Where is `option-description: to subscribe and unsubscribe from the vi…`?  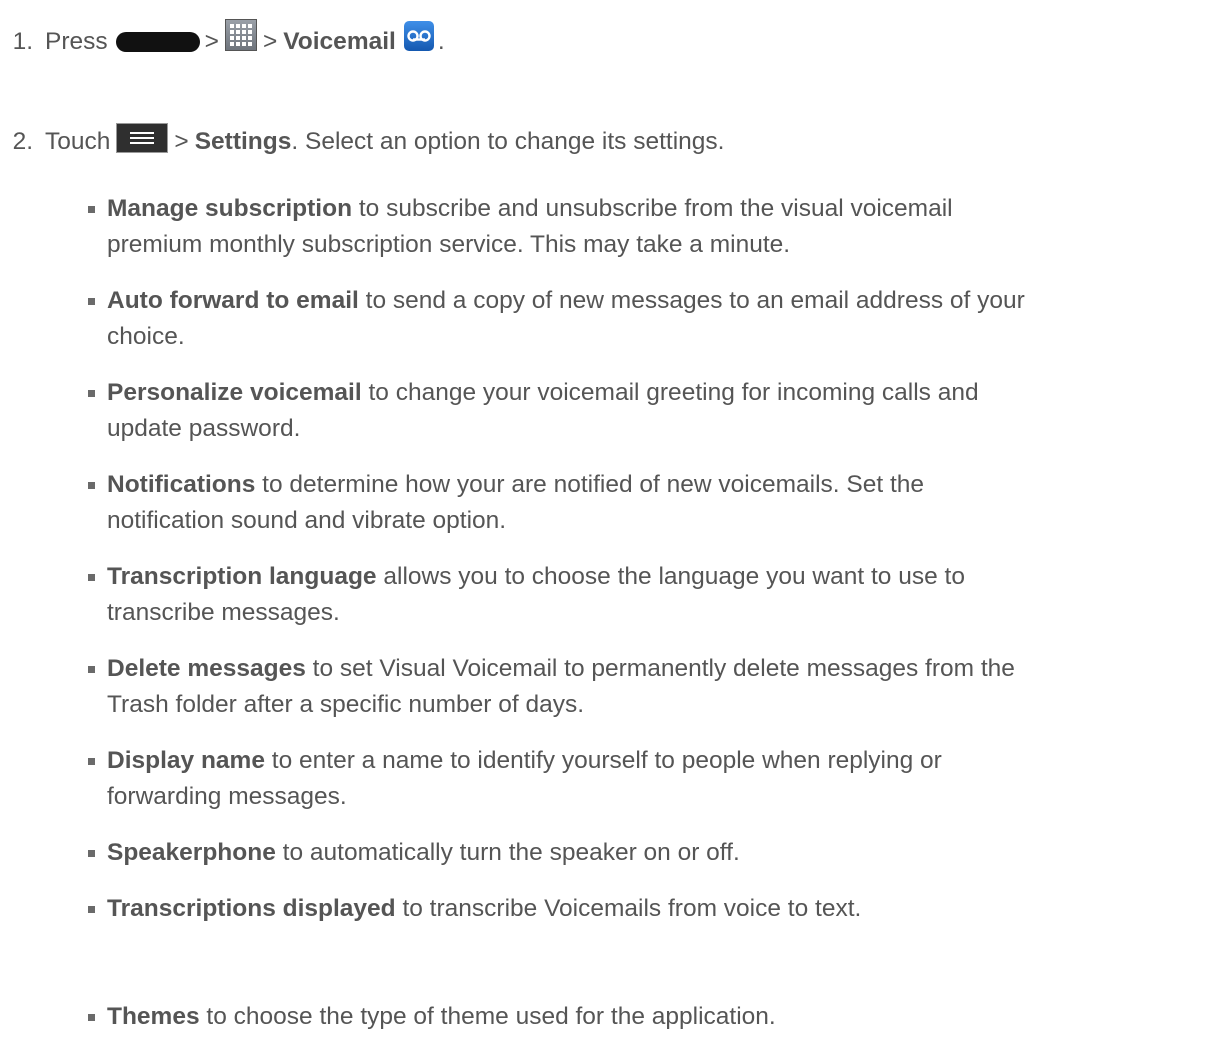 option-description: to subscribe and unsubscribe from the vi… is located at coordinates (652, 208).